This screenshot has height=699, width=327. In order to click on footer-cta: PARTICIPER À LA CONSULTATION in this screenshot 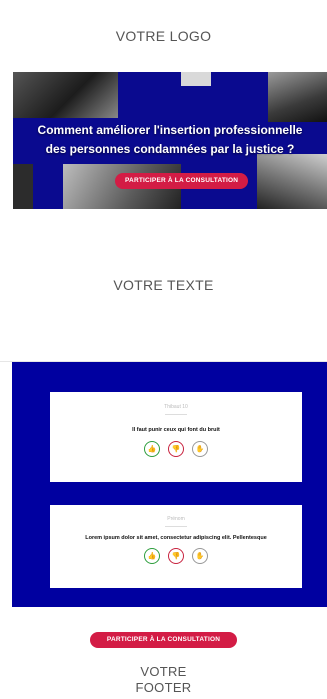, I will do `click(163, 638)`.